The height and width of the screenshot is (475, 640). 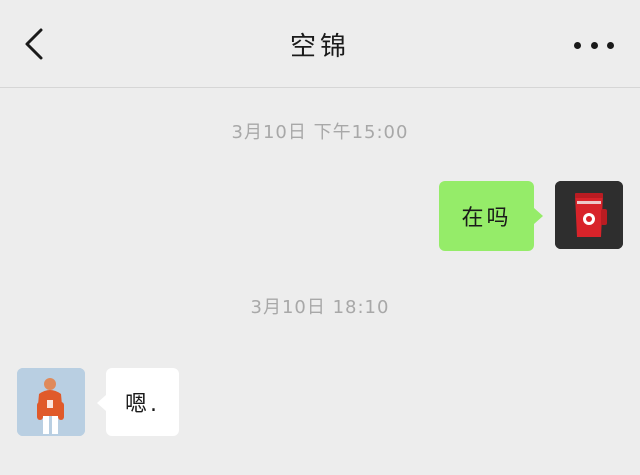 I want to click on person-avatar-icon, so click(x=51, y=402).